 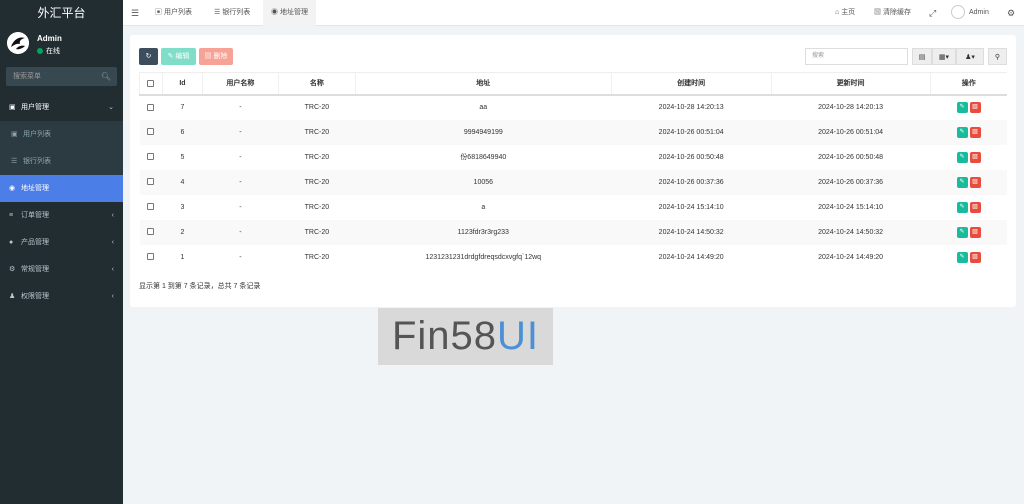 What do you see at coordinates (851, 257) in the screenshot?
I see `cell-updated: 2024-10-24 14:49:20` at bounding box center [851, 257].